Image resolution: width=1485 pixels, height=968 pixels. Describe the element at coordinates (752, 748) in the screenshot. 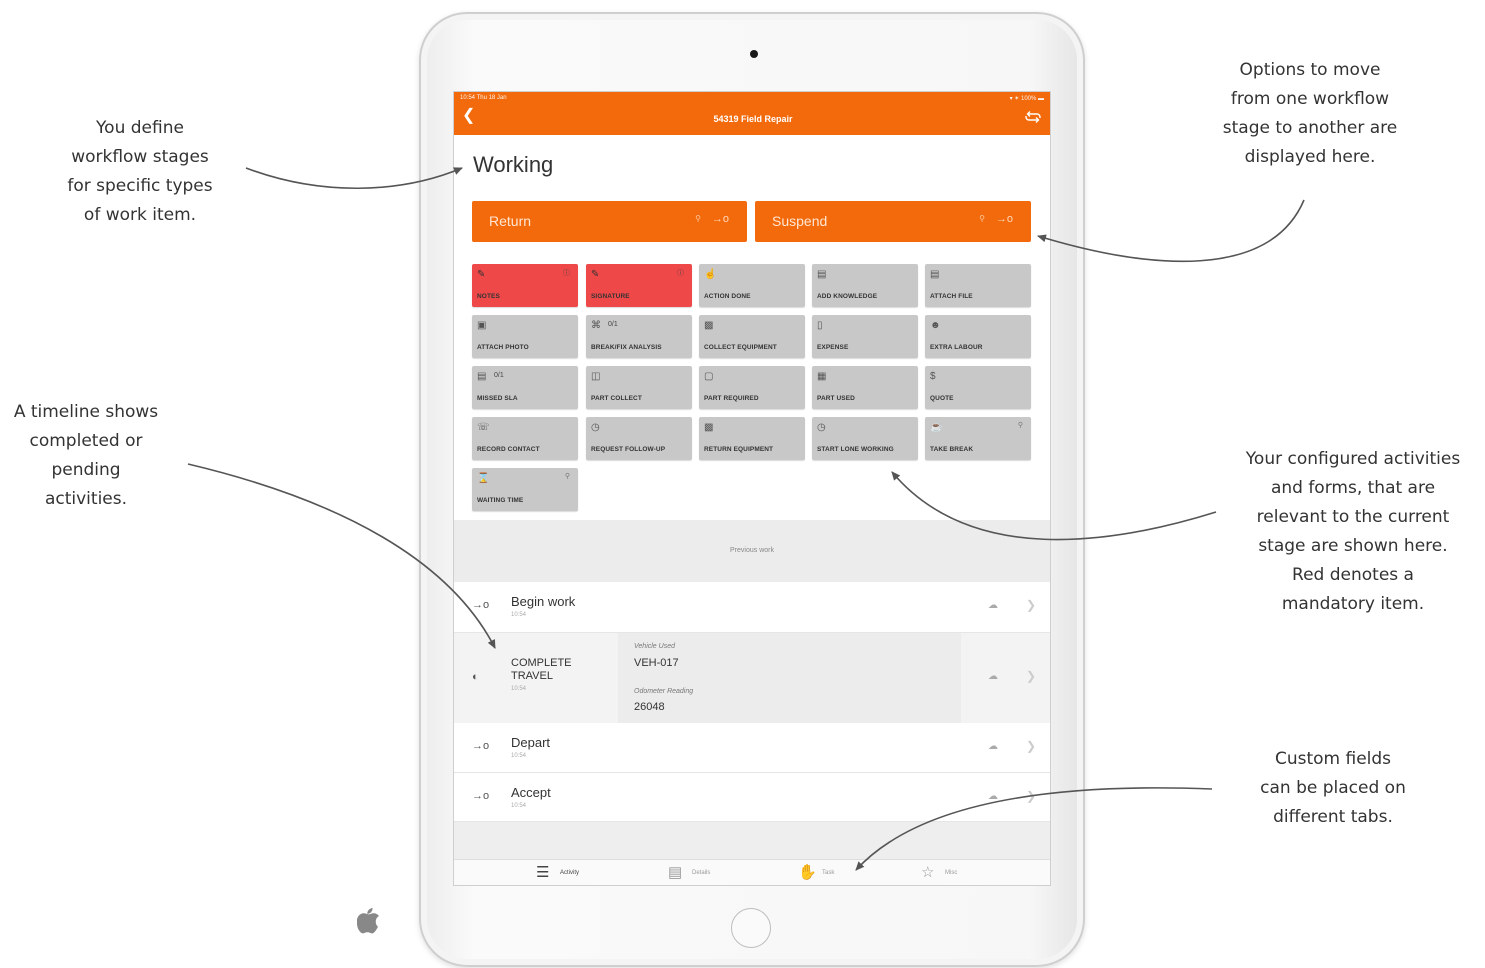

I see `timeline-row-depart: →o Depart 10:54 ☁ ❯` at that location.